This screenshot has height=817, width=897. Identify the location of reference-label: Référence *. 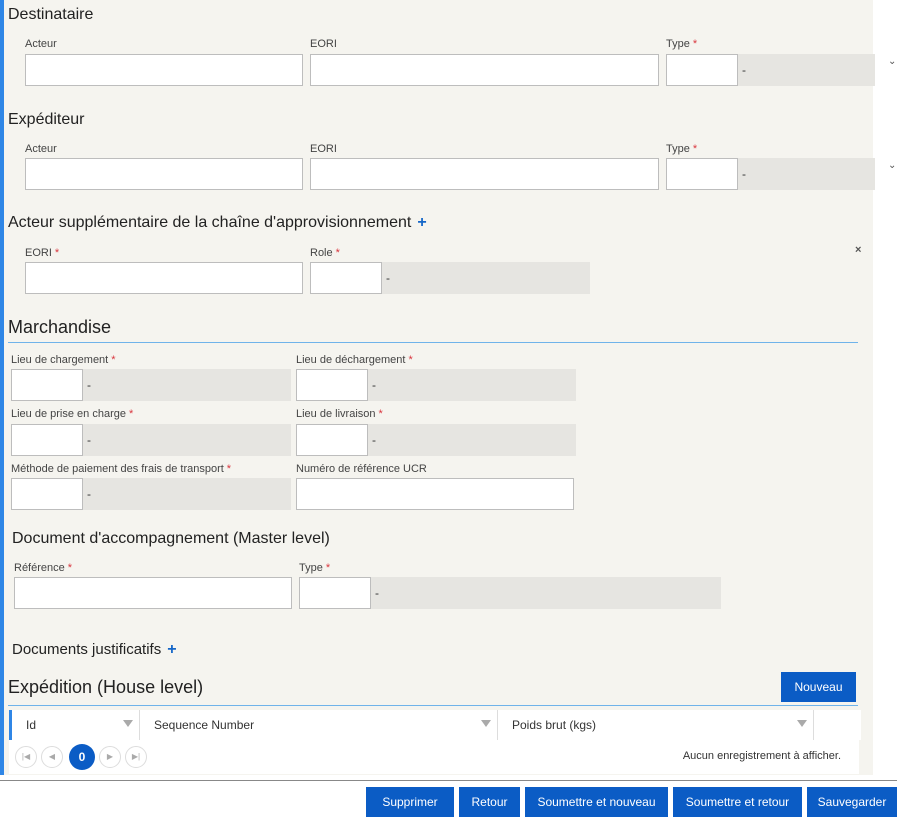
(43, 568).